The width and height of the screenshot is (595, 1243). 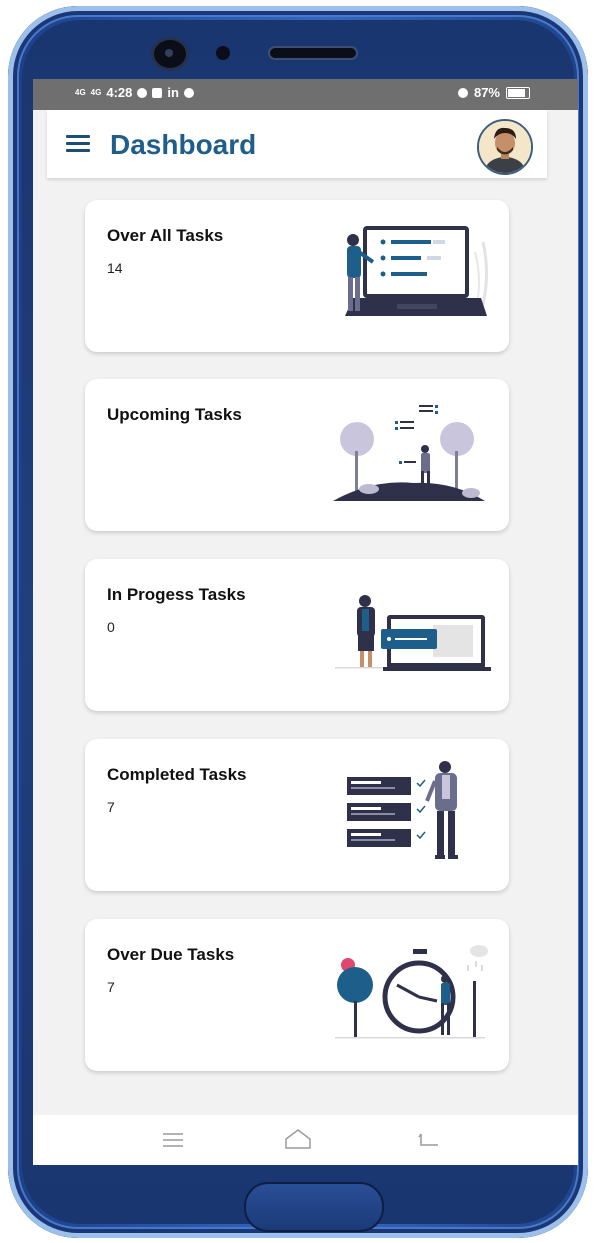 What do you see at coordinates (176, 594) in the screenshot?
I see `card-title: In Progess Tasks` at bounding box center [176, 594].